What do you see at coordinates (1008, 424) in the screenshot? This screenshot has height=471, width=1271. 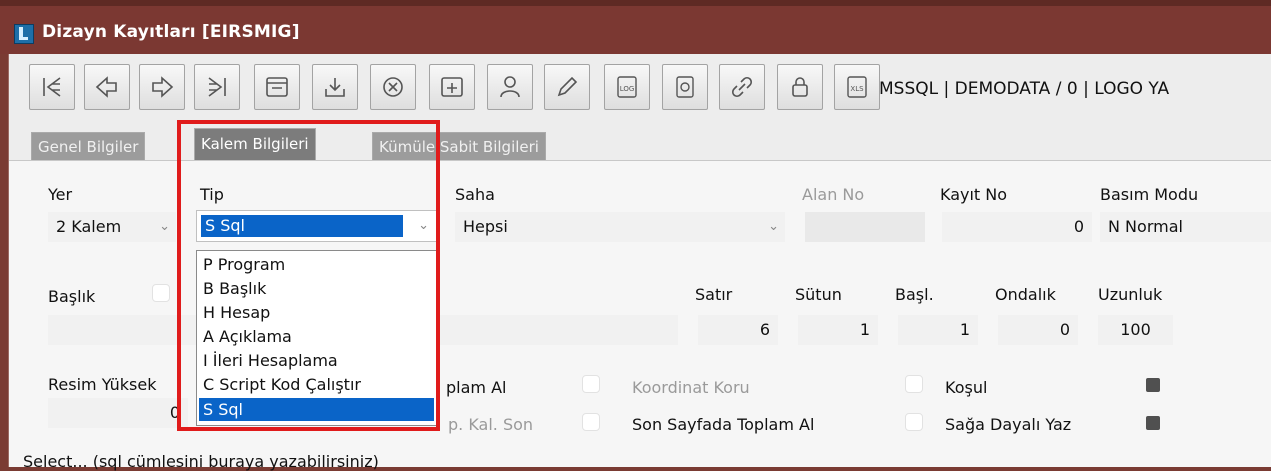 I see `saga-dayali-yaz-label: Sağa Dayalı Yaz` at bounding box center [1008, 424].